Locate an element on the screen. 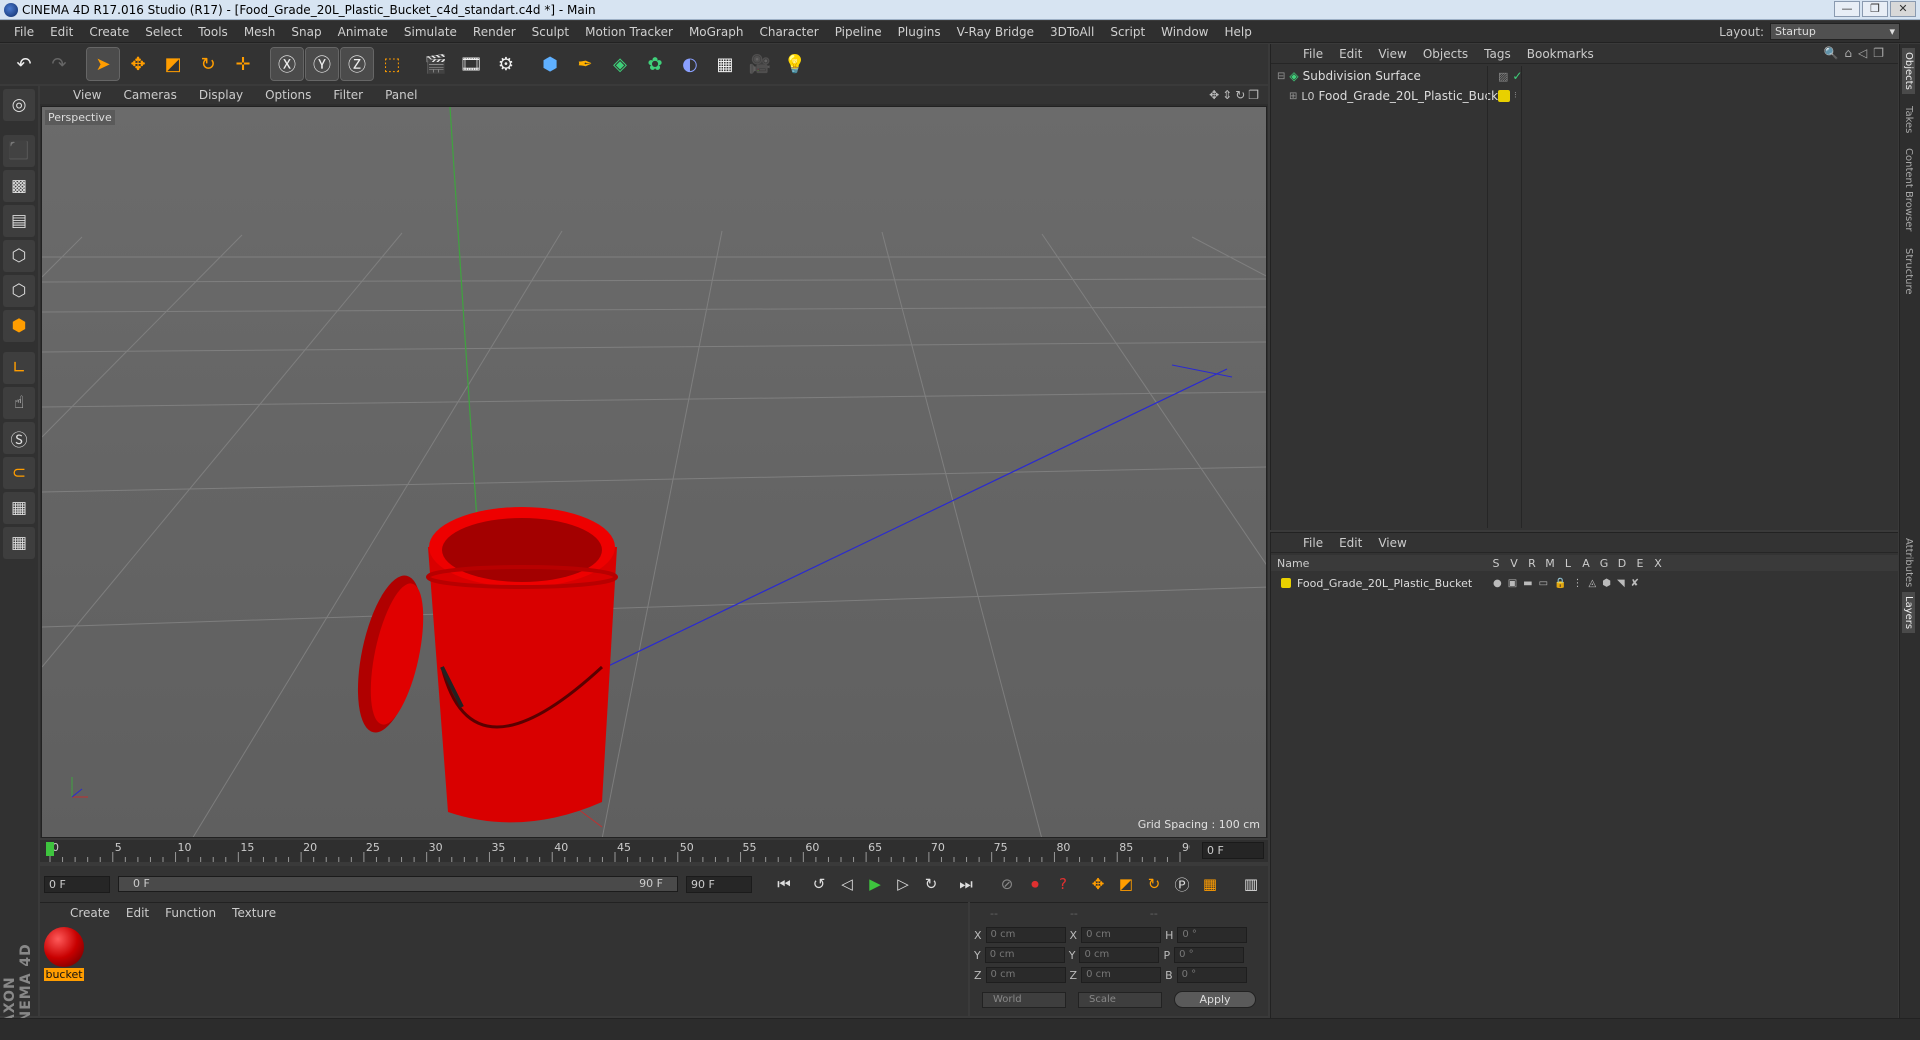 The width and height of the screenshot is (1920, 1040). tab-content-browser: Content Browser is located at coordinates (1908, 189).